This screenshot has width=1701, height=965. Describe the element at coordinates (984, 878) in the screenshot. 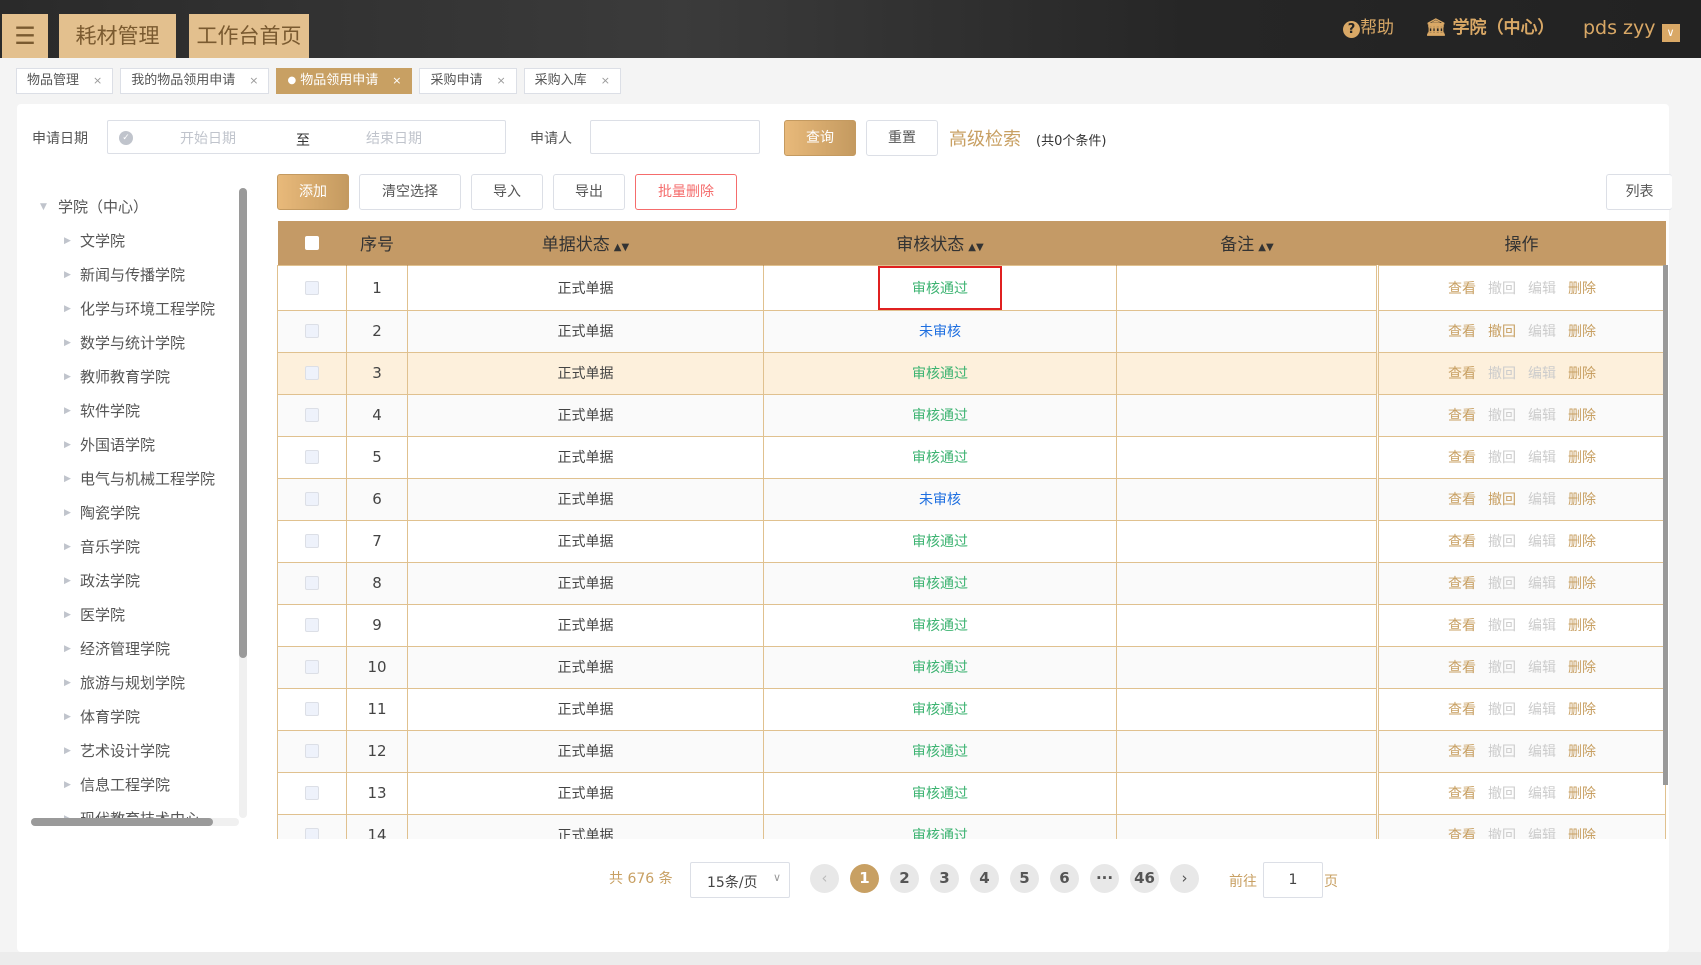

I see `page-button: 4` at that location.